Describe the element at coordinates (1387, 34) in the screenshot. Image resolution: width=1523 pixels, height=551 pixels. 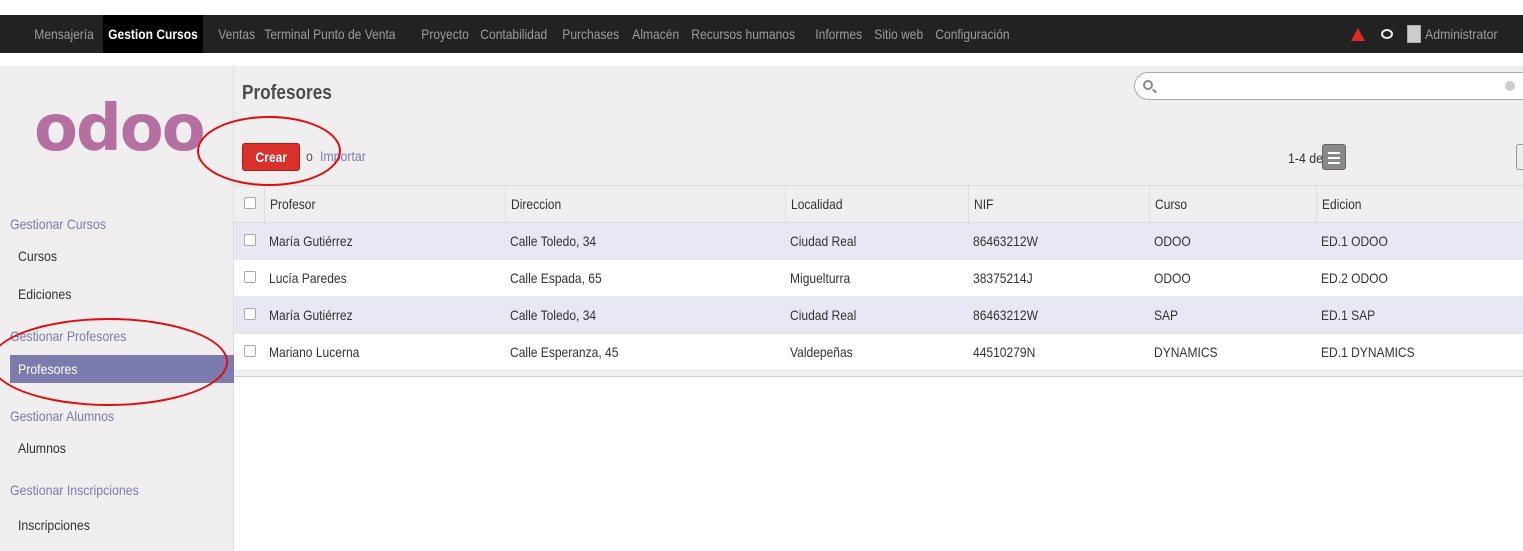
I see `chat-icon` at that location.